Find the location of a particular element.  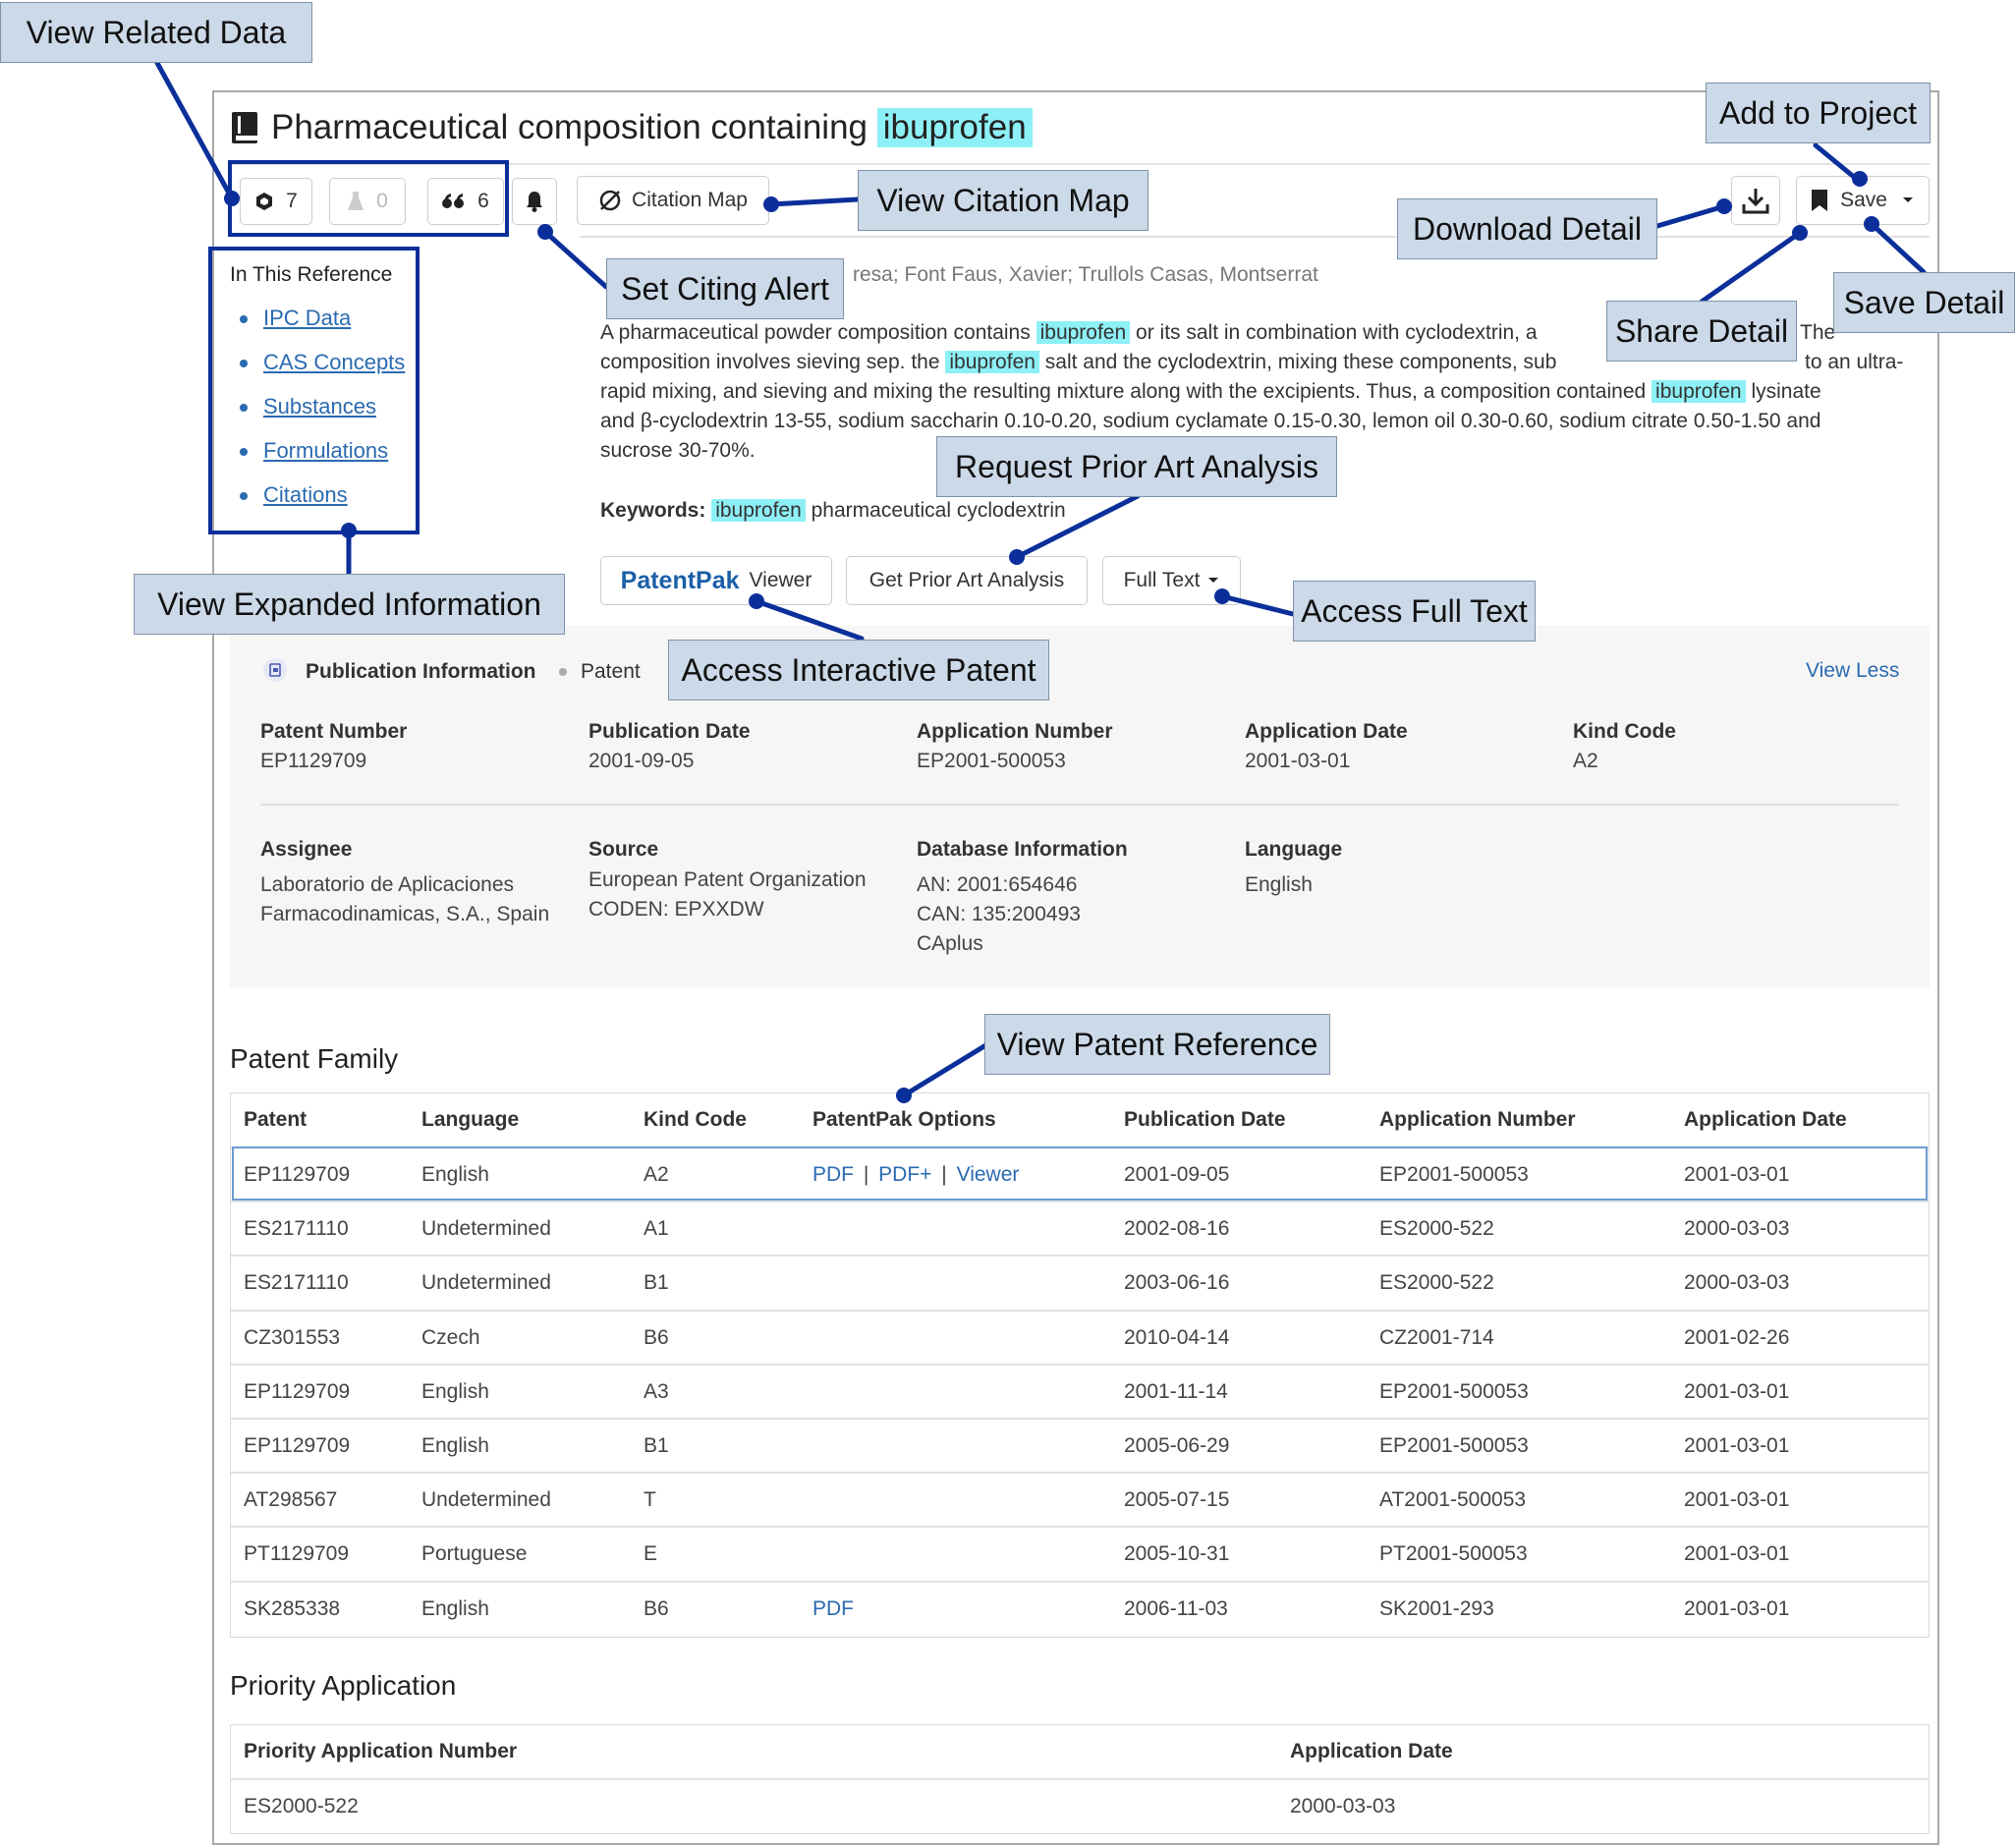

callout-view-patent-reference: View Patent Reference is located at coordinates (1157, 1044).